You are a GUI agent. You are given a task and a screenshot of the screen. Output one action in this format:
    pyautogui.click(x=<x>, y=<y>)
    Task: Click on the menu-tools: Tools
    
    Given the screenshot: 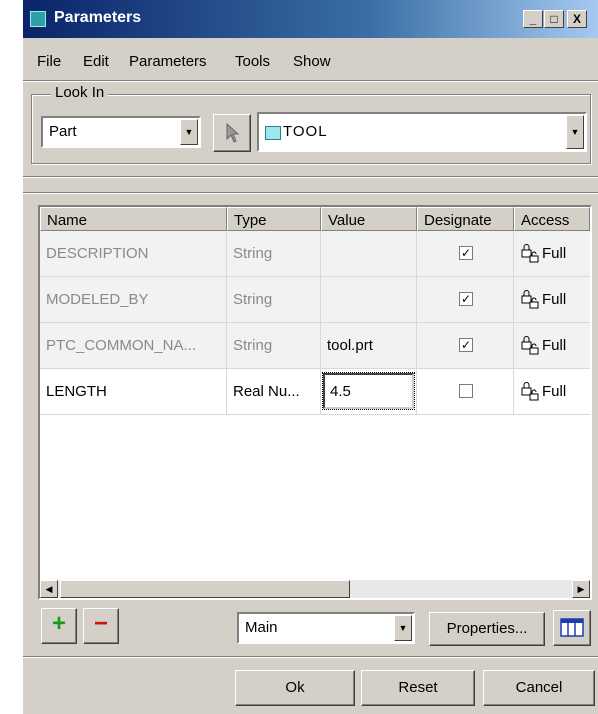 What is the action you would take?
    pyautogui.click(x=252, y=61)
    